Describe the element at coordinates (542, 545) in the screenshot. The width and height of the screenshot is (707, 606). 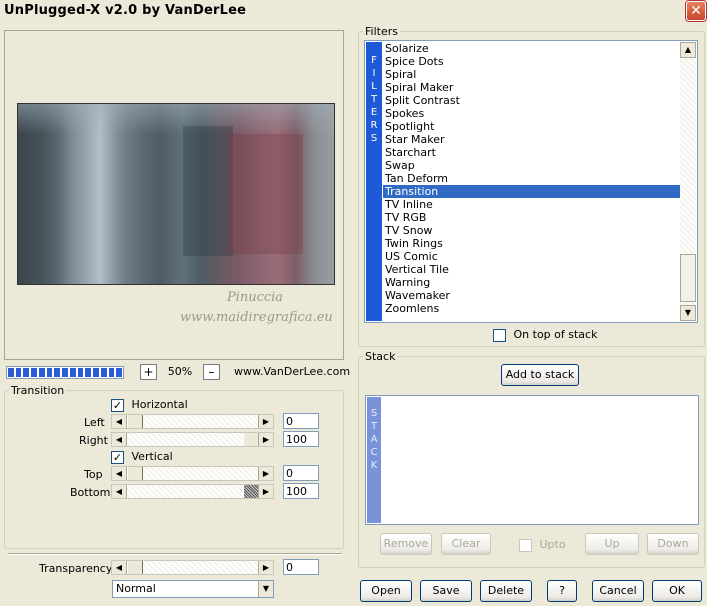
I see `upto-checkbox-row: Upto` at that location.